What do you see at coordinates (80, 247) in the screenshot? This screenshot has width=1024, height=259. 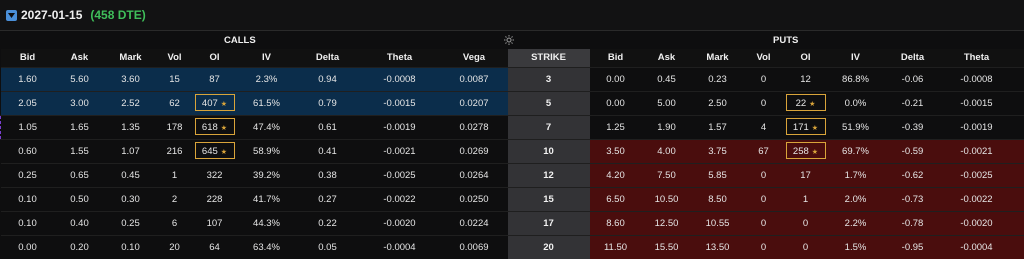 I see `call-cell: 0.20` at bounding box center [80, 247].